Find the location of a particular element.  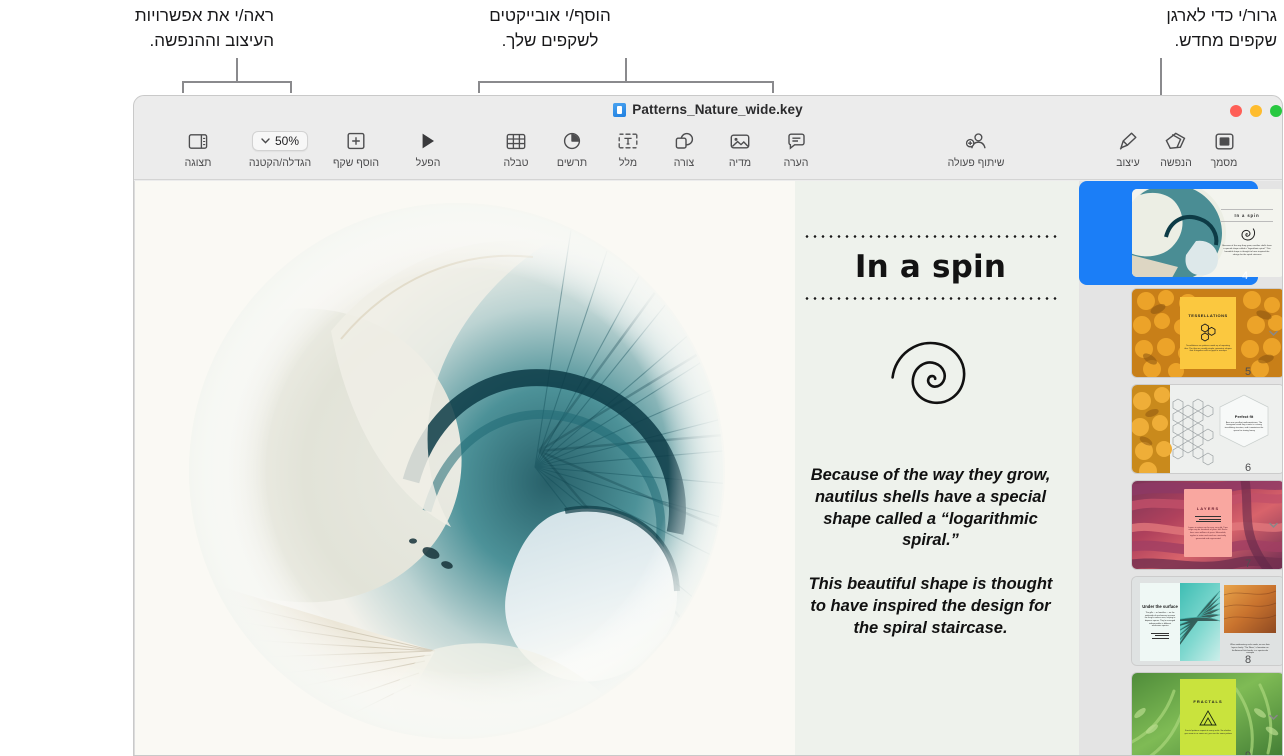

thumbnail-triangle-fractal-icon is located at coordinates (1208, 717).